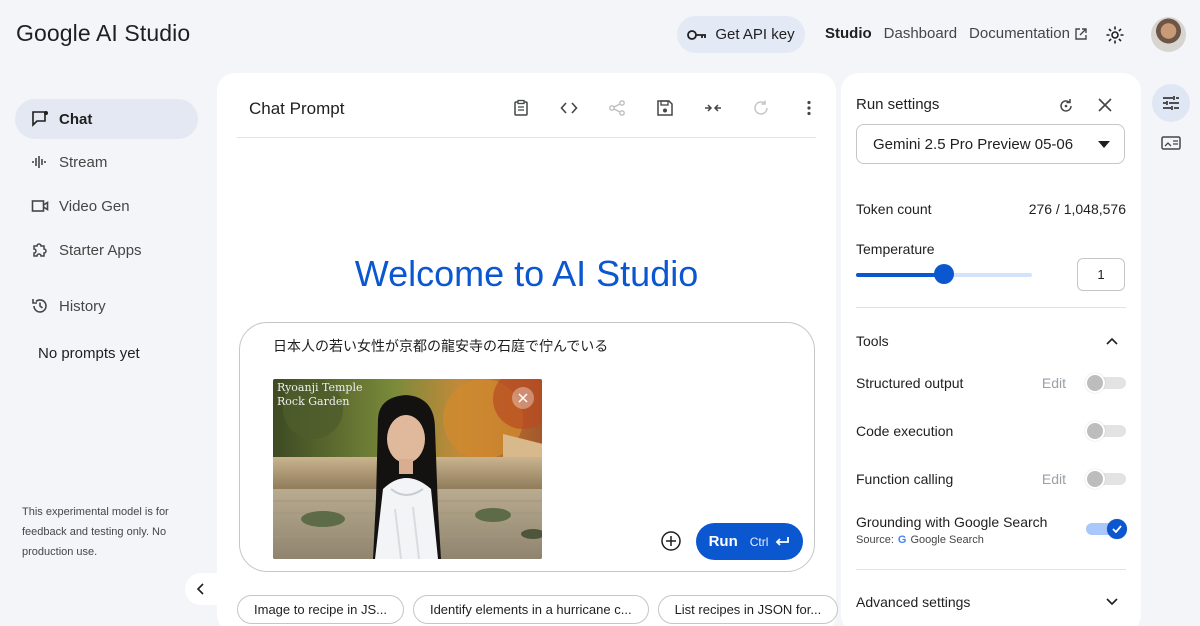 This screenshot has width=1200, height=626. Describe the element at coordinates (1054, 383) in the screenshot. I see `structured-output-edit-link: Edit` at that location.